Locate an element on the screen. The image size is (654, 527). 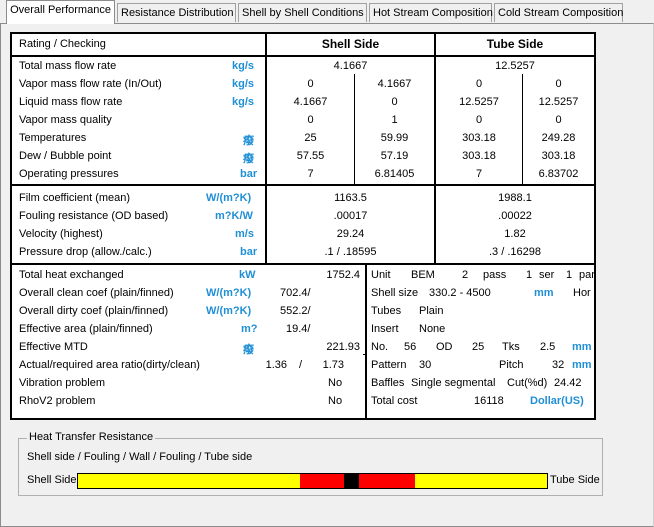
pass-label: pass is located at coordinates (495, 275).